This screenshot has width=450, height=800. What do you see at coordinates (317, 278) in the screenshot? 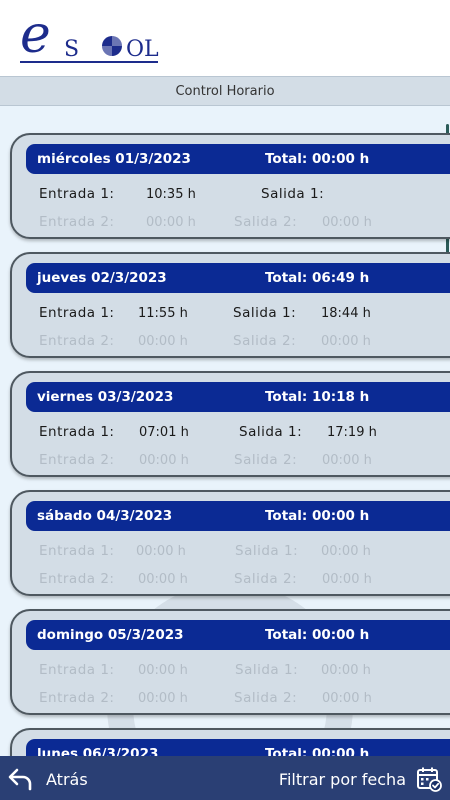
I see `day-total: Total: 06:49 h` at bounding box center [317, 278].